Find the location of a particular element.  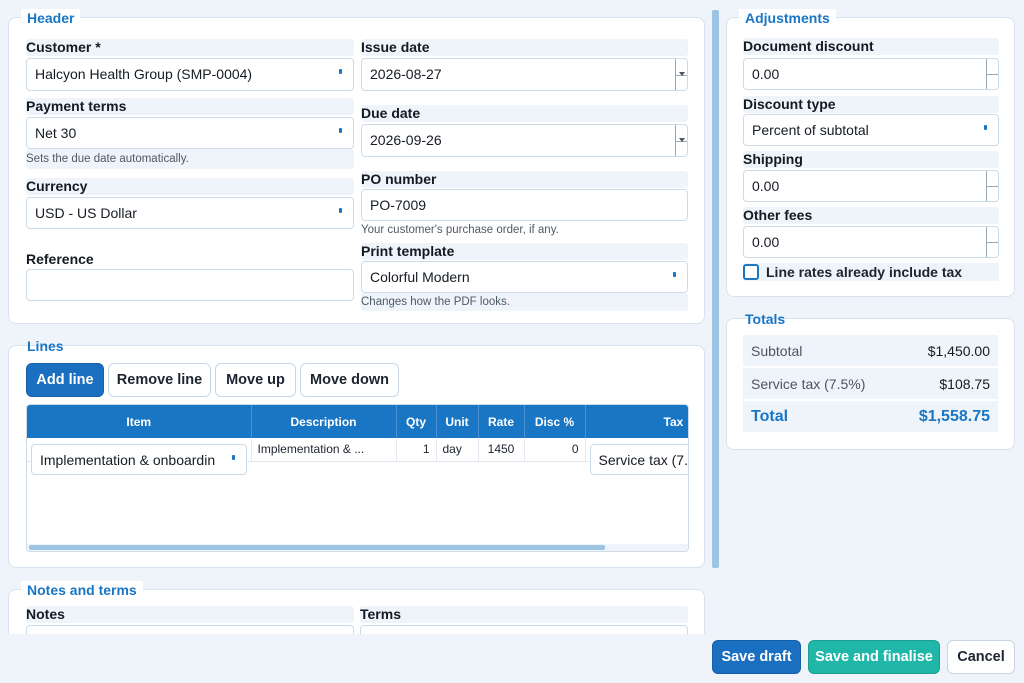

move-down-button: Move down is located at coordinates (349, 380).